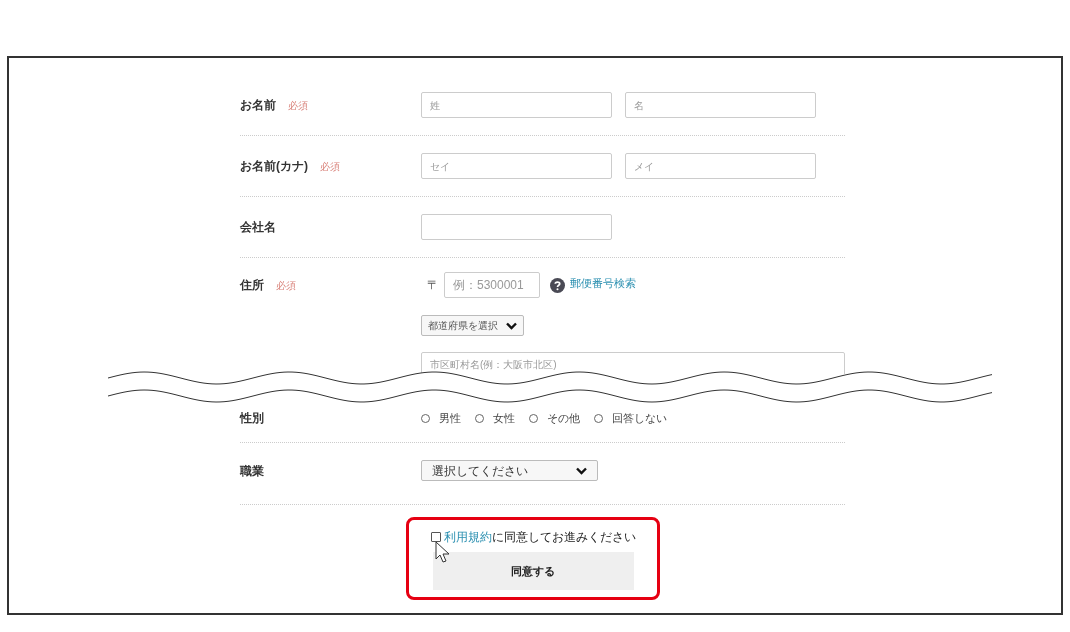  What do you see at coordinates (495, 418) in the screenshot?
I see `radio-option: 女性` at bounding box center [495, 418].